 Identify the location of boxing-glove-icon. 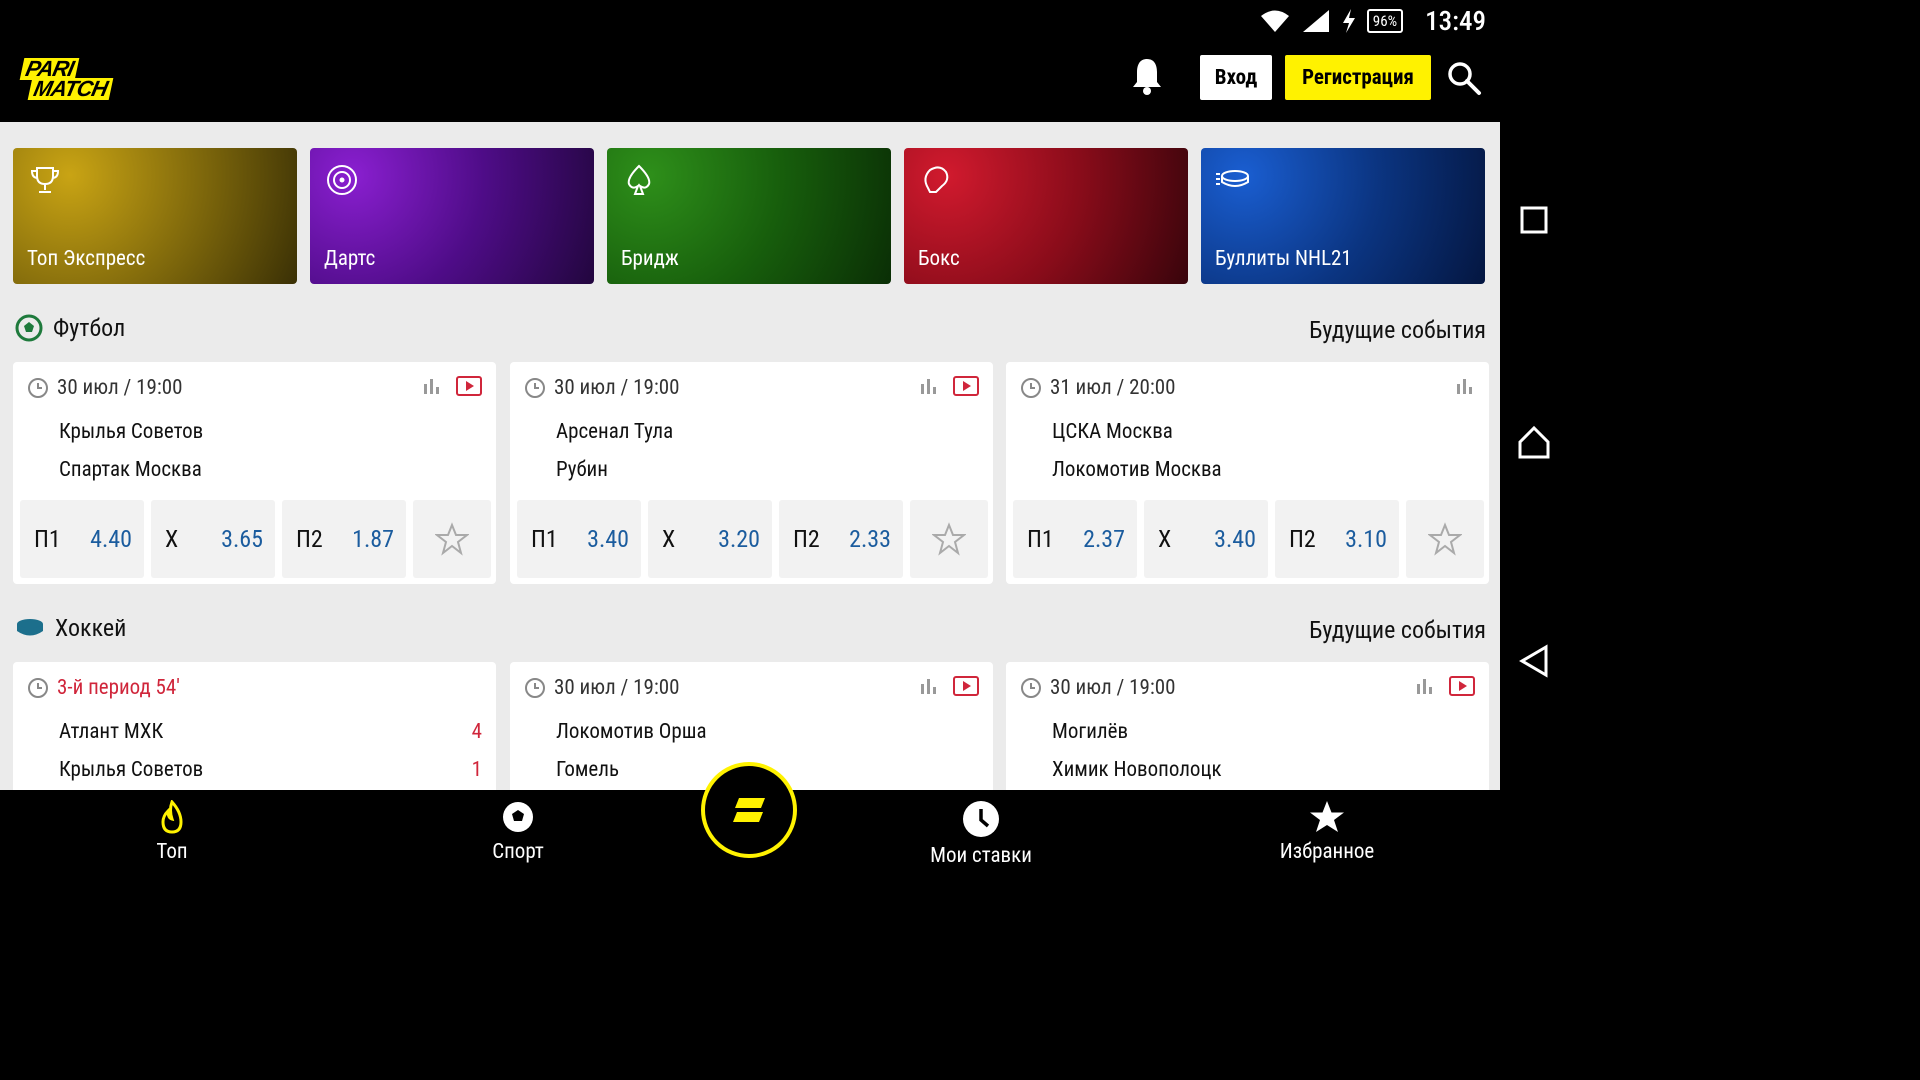
(936, 179).